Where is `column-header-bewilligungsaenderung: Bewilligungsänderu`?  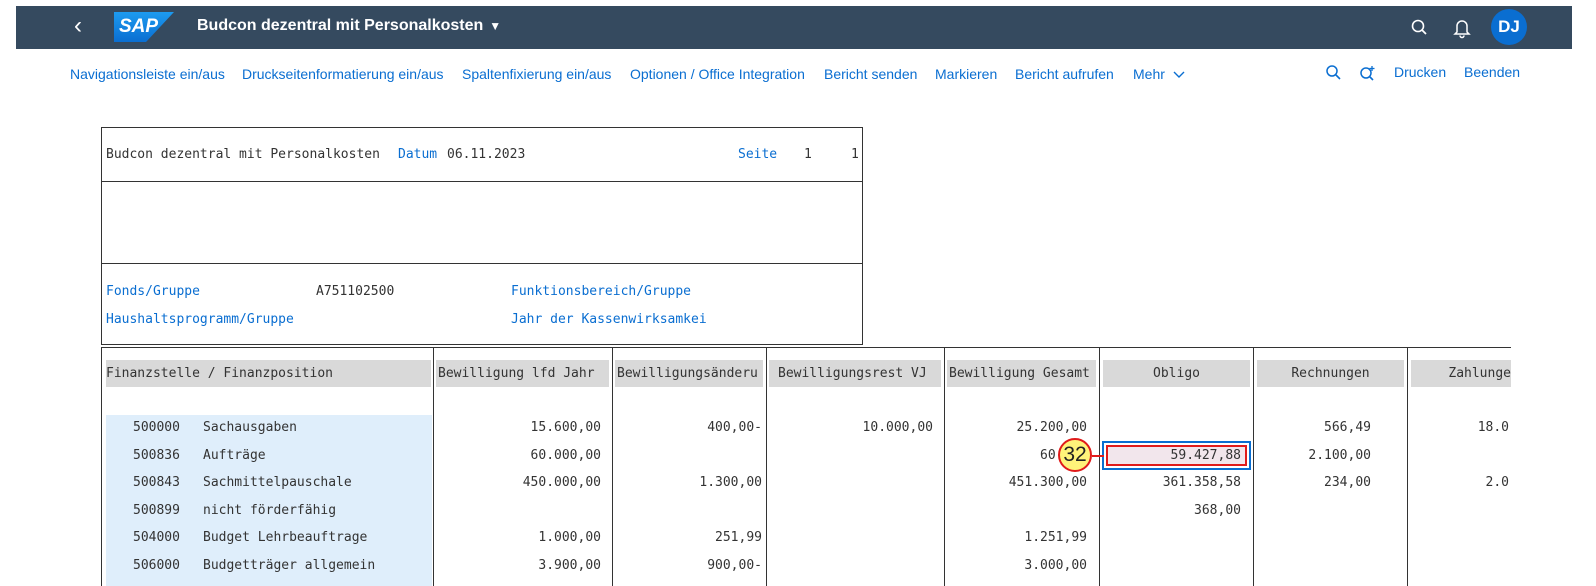 column-header-bewilligungsaenderung: Bewilligungsänderu is located at coordinates (689, 373).